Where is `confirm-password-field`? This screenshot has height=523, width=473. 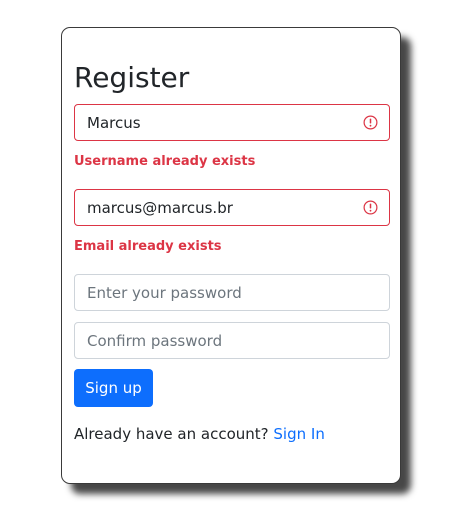 confirm-password-field is located at coordinates (232, 340).